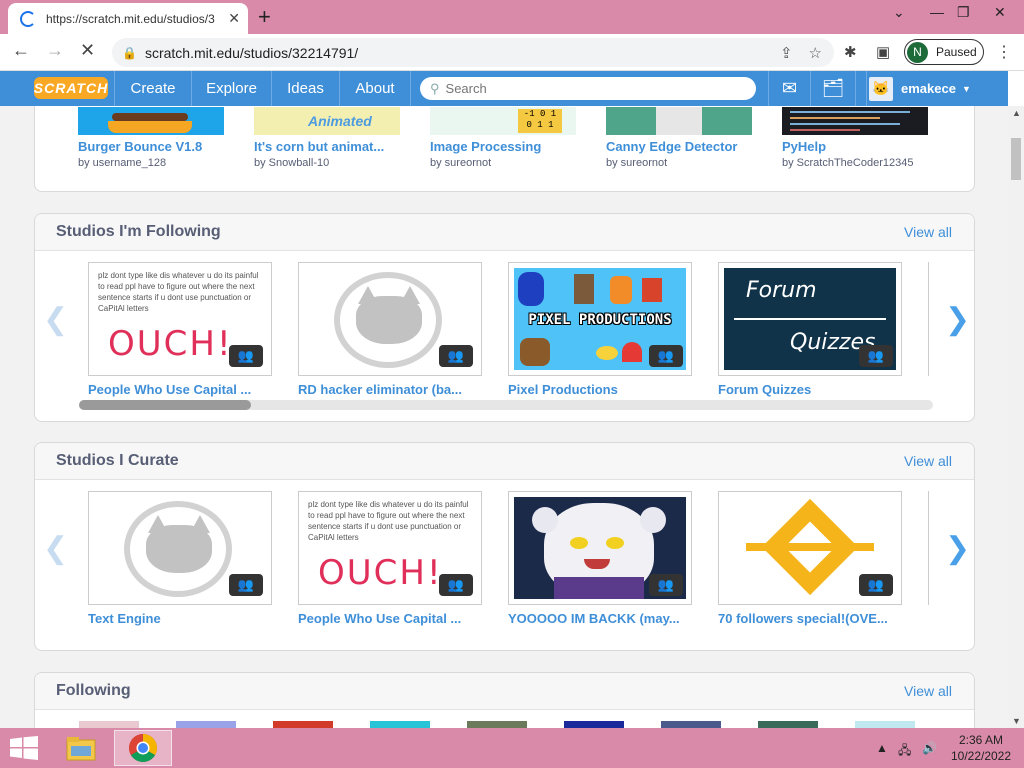 Image resolution: width=1024 pixels, height=768 pixels. I want to click on scroll-up-arrow-icon: ▲, so click(1016, 113).